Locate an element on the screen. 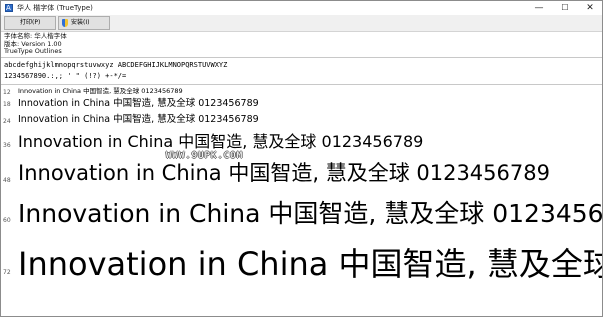 This screenshot has height=317, width=603. maximize-button: ☐ is located at coordinates (565, 8).